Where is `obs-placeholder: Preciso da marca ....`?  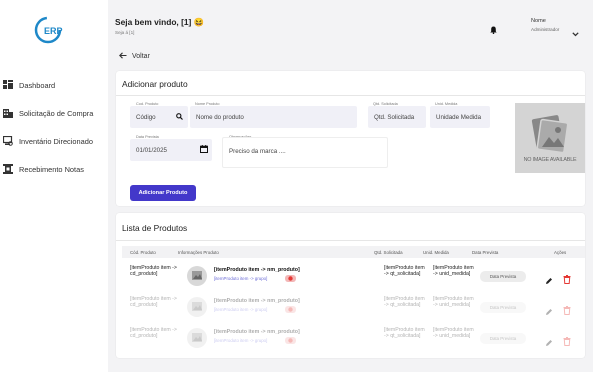
obs-placeholder: Preciso da marca .... is located at coordinates (257, 151).